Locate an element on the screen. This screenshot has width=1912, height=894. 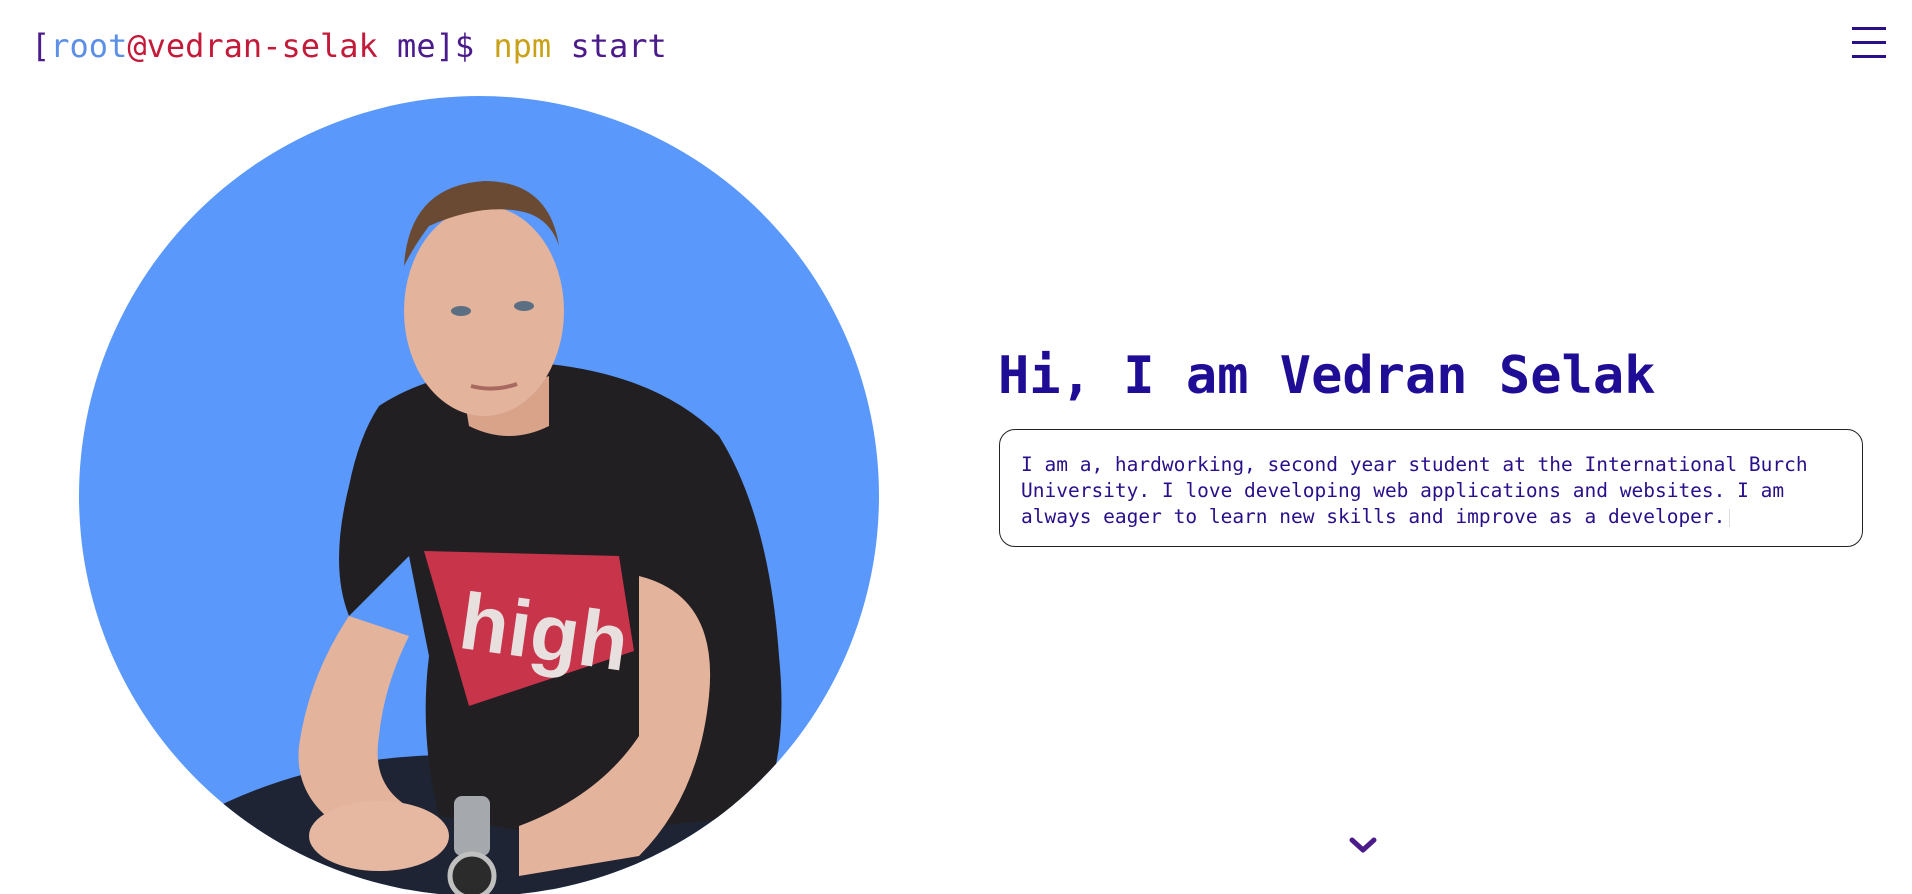
page-title: Hi, I am Vedran Selak is located at coordinates (1327, 376).